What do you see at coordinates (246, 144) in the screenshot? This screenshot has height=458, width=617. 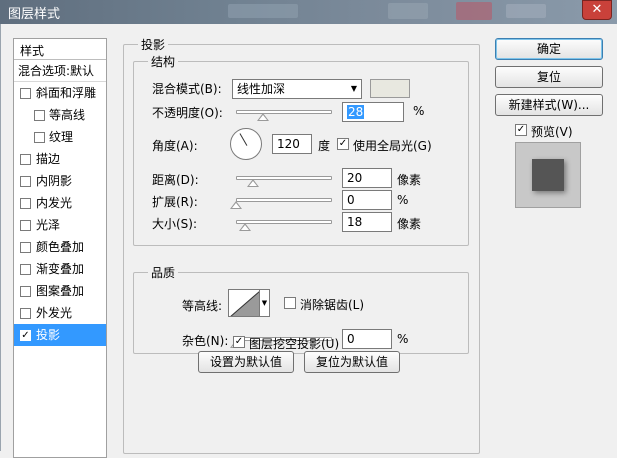 I see `angle-dial` at bounding box center [246, 144].